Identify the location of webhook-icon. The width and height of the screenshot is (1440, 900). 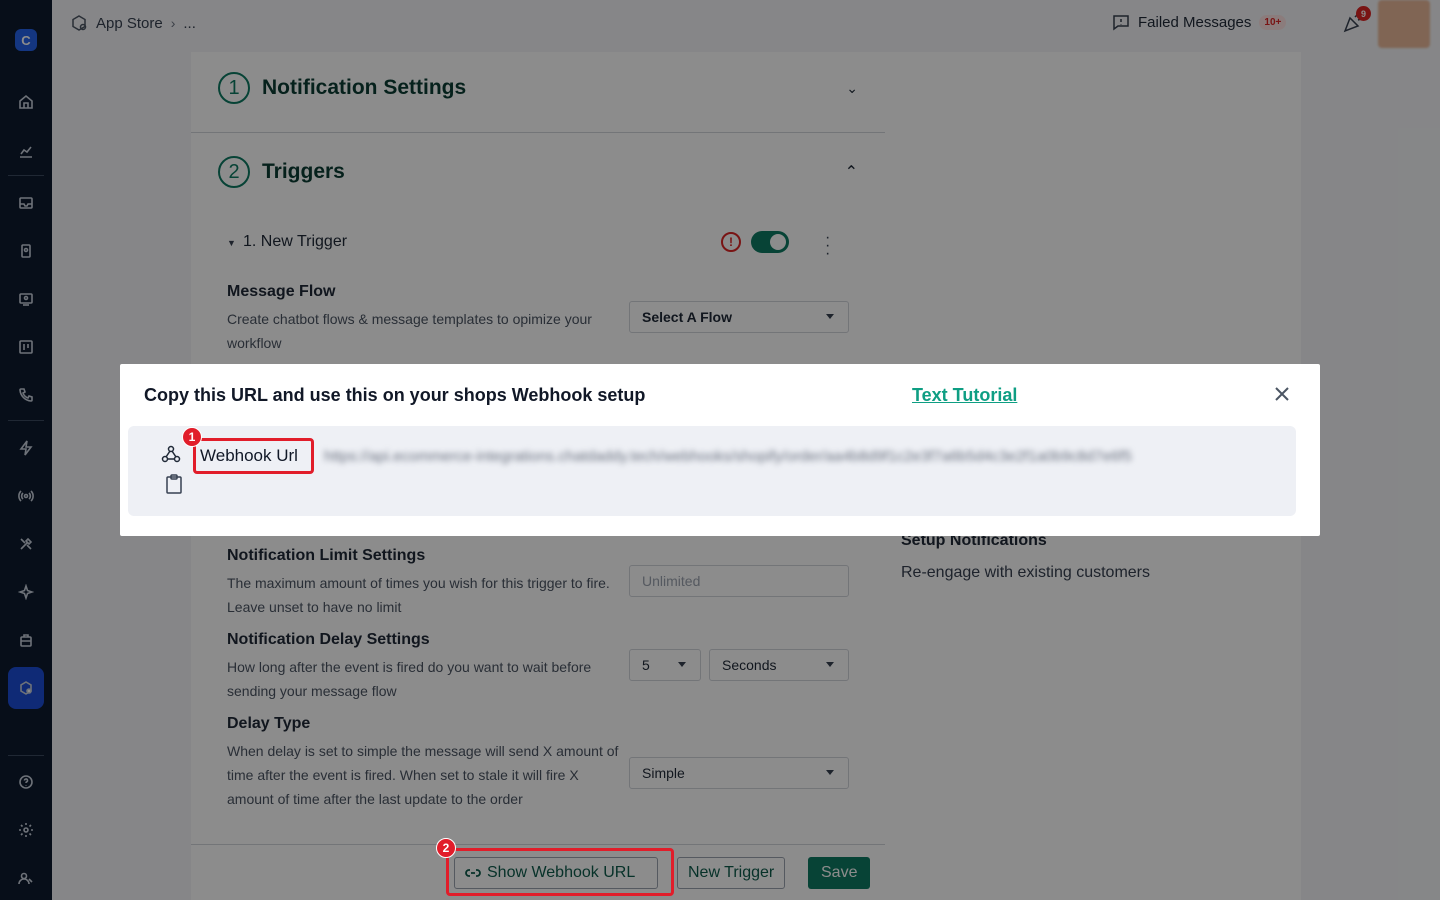
(171, 456).